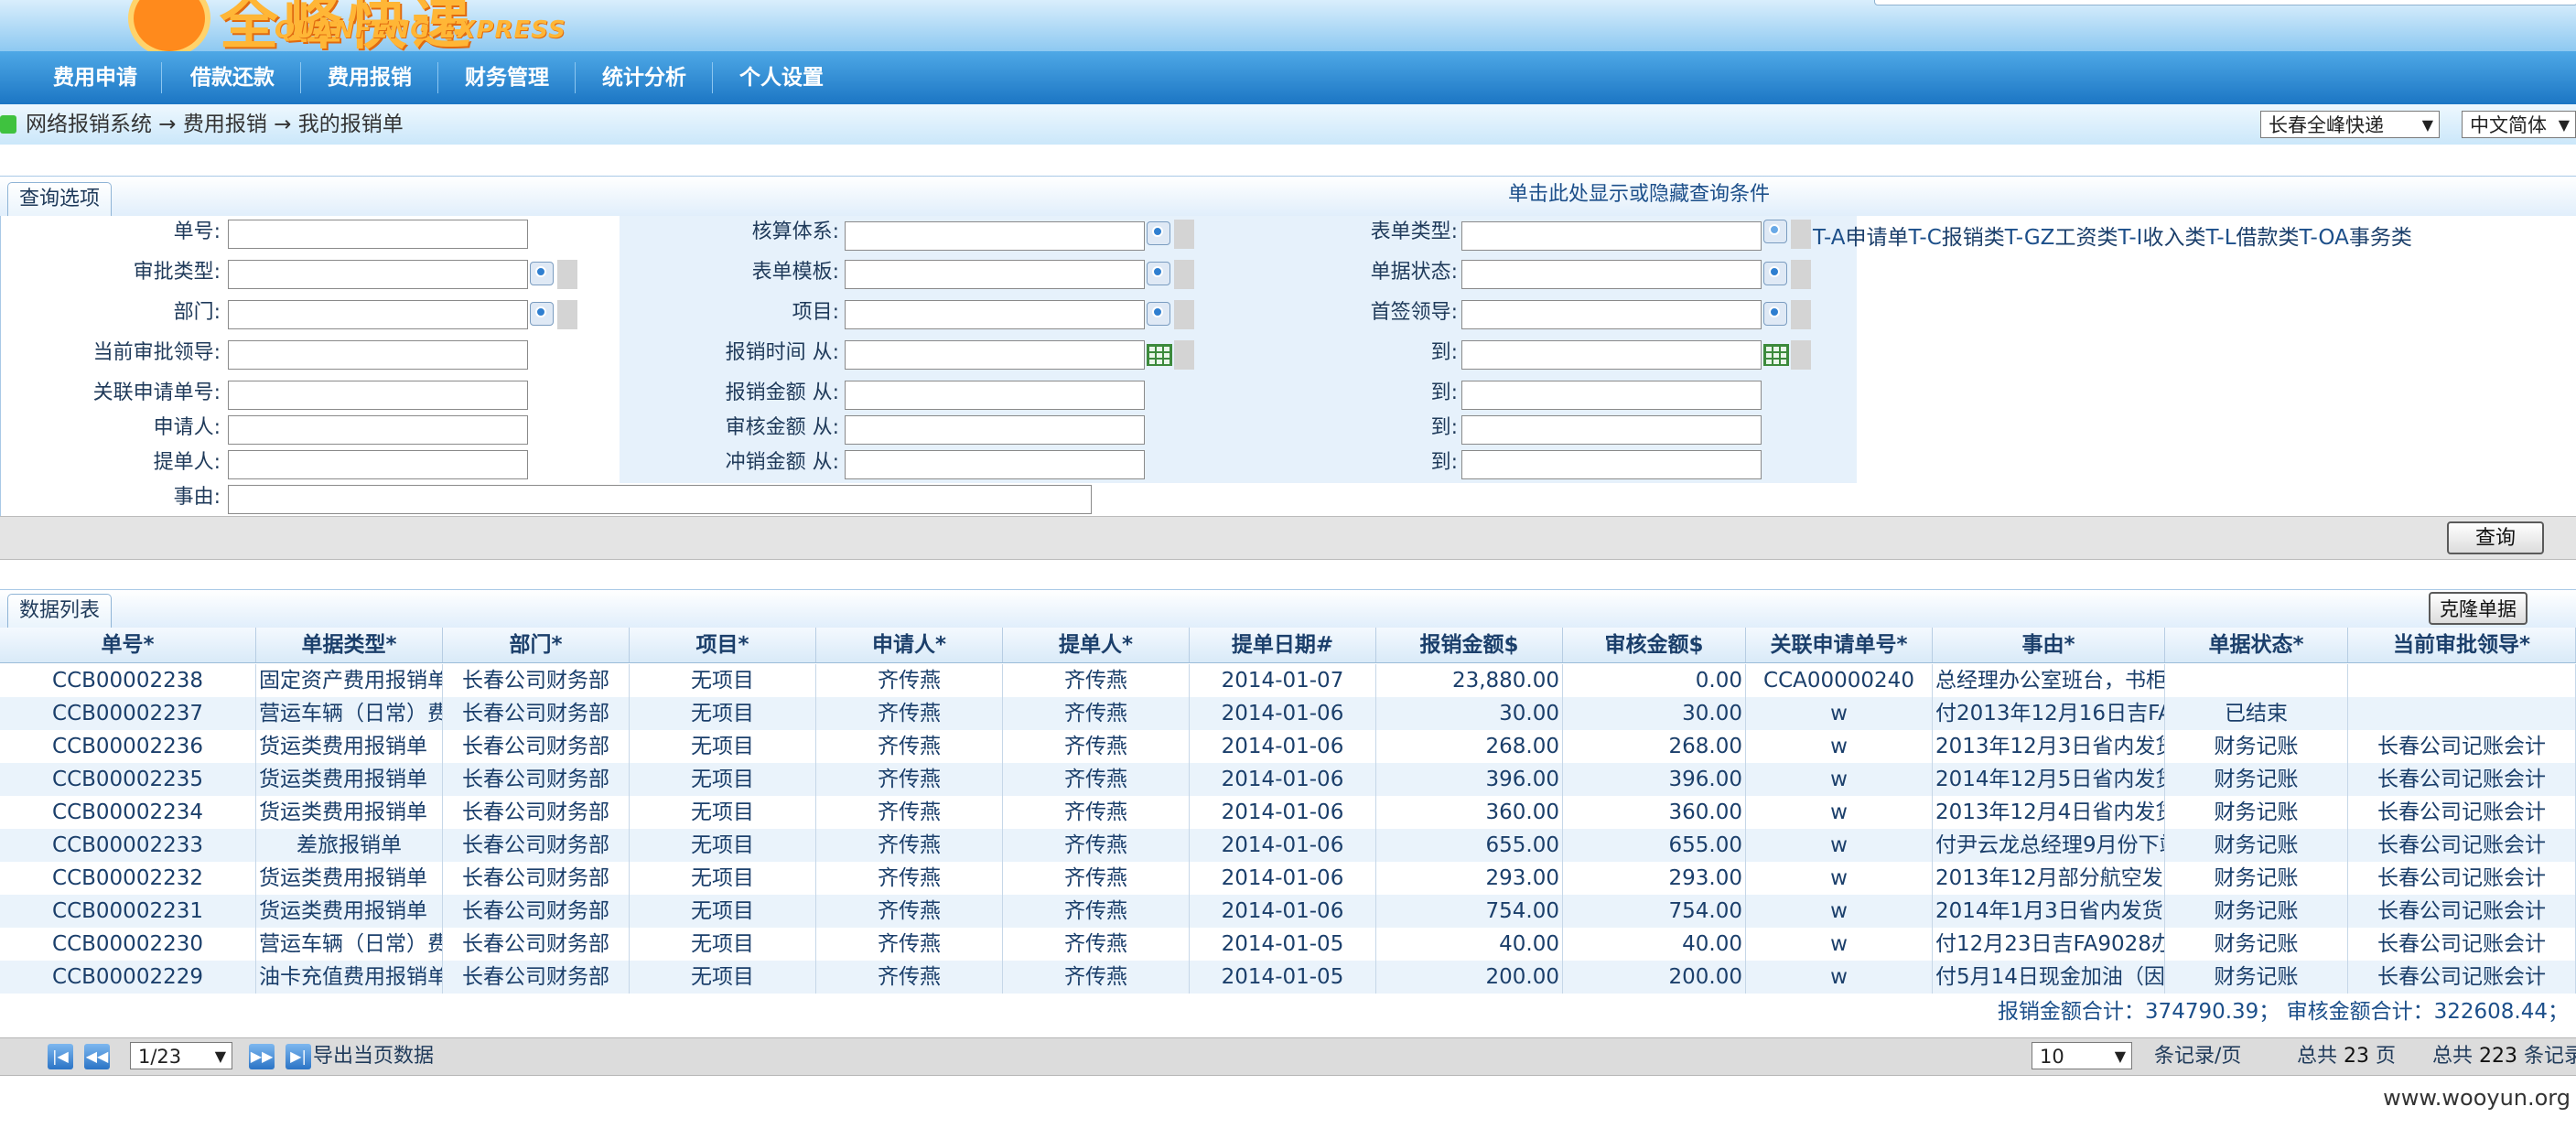  What do you see at coordinates (1655, 812) in the screenshot?
I see `cell-audit: 360.00` at bounding box center [1655, 812].